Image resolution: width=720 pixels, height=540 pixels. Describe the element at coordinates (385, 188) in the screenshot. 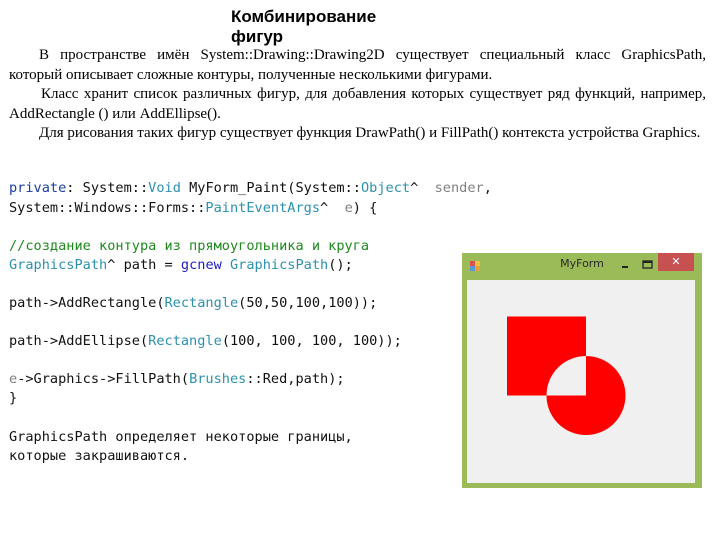

I see `code-type: Object` at that location.